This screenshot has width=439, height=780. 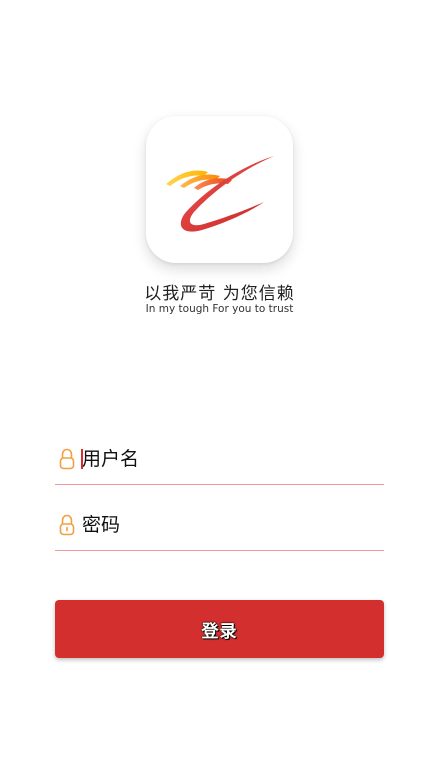 What do you see at coordinates (219, 309) in the screenshot?
I see `slogan-english: In my tough For you to trust` at bounding box center [219, 309].